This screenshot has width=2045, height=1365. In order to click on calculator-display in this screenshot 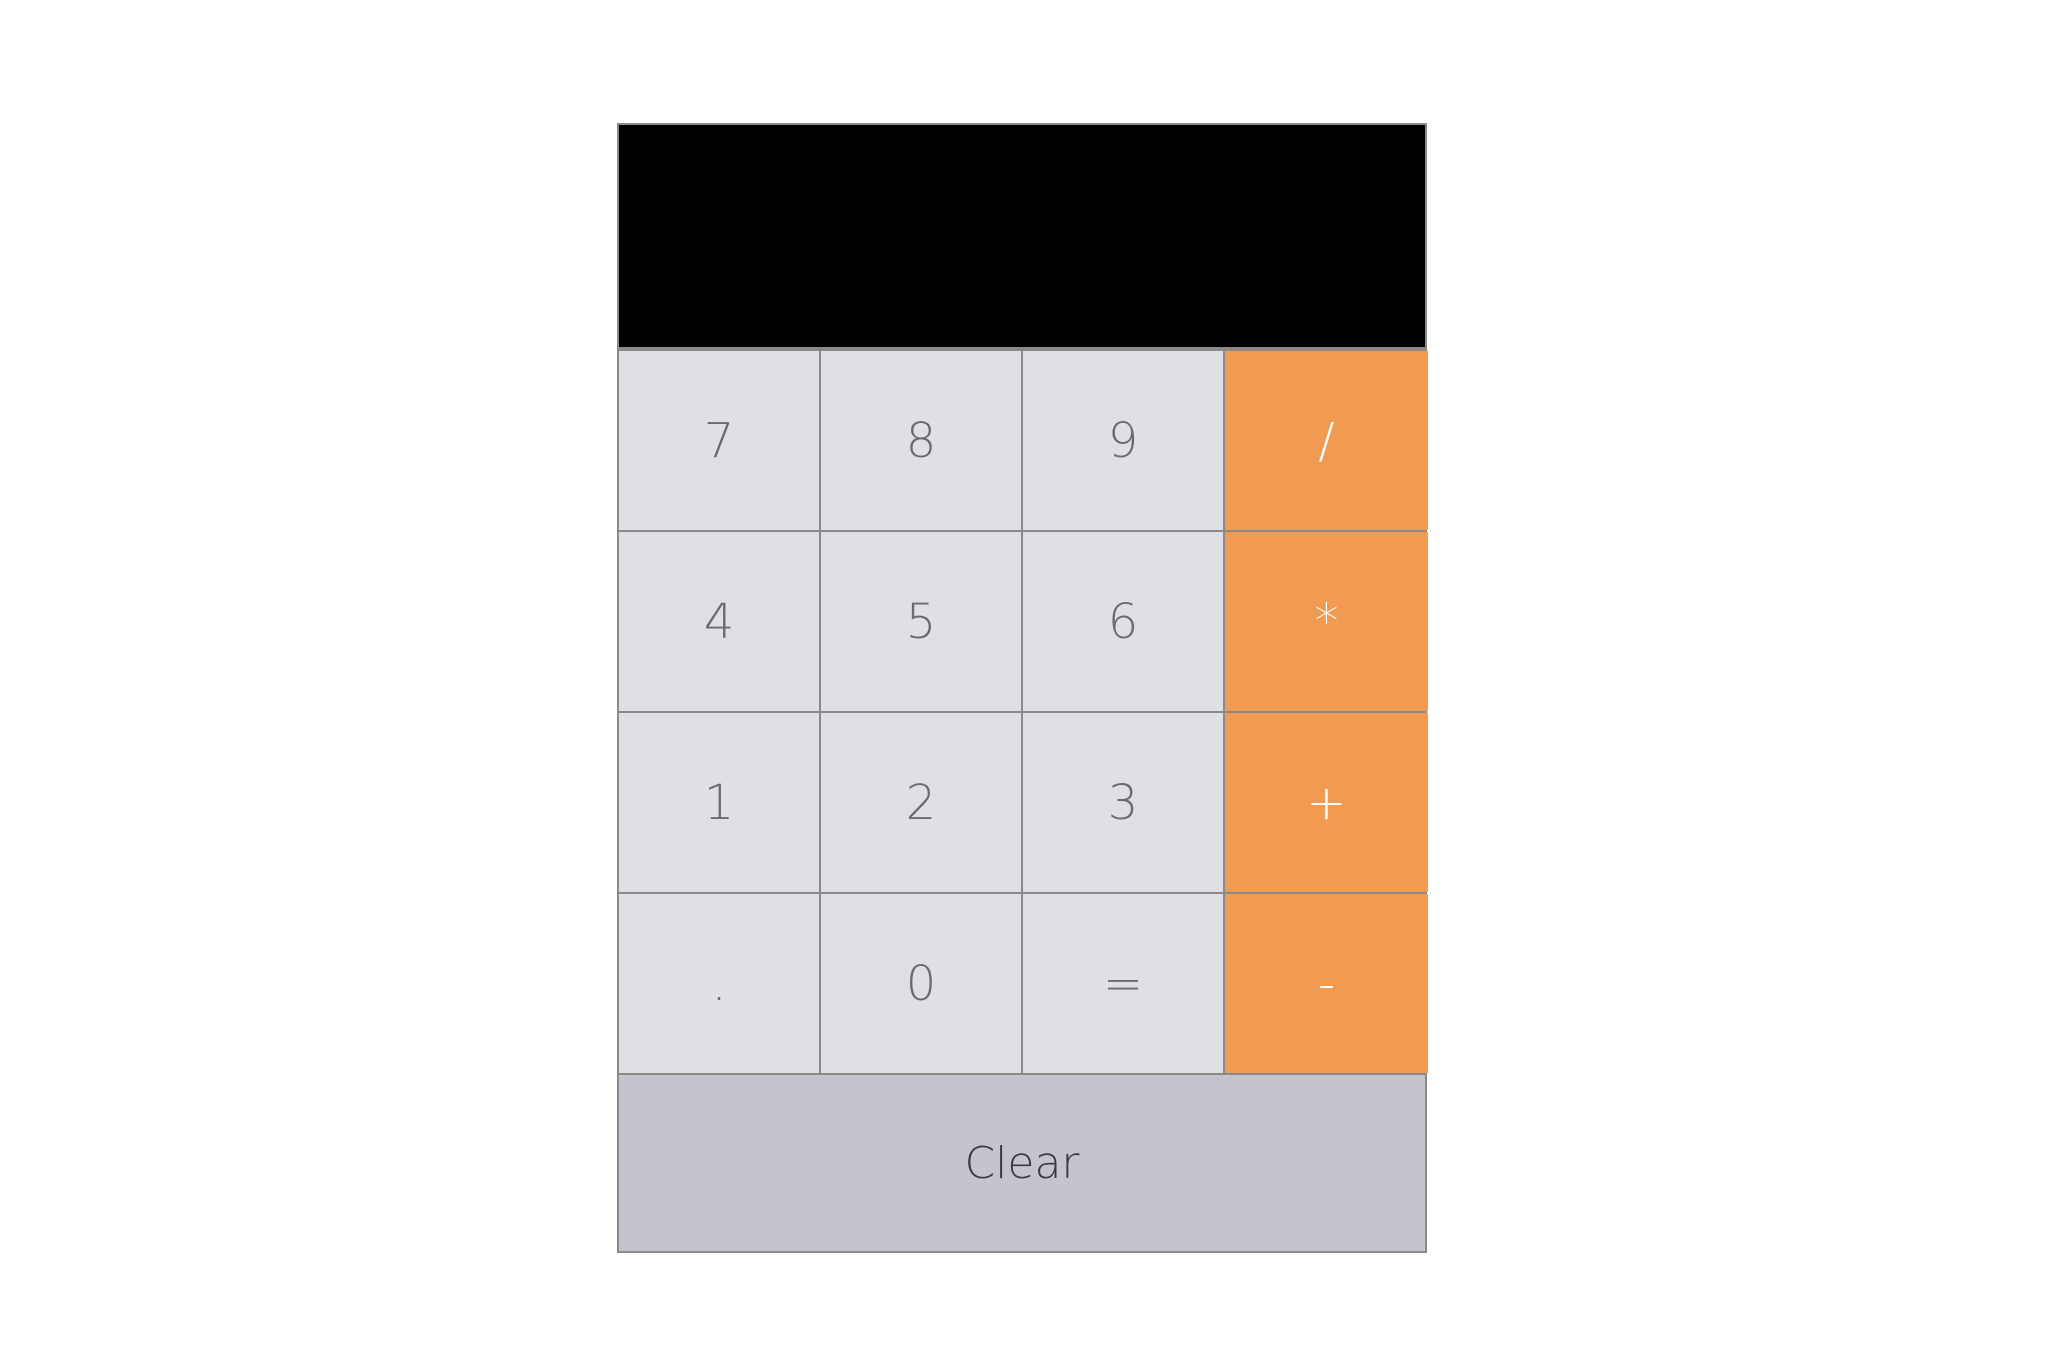, I will do `click(1022, 237)`.